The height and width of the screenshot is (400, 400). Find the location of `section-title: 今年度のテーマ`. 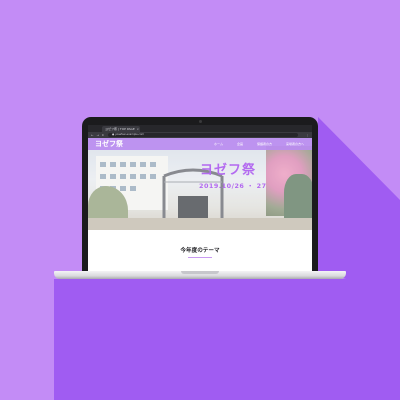

section-title: 今年度のテーマ is located at coordinates (200, 251).